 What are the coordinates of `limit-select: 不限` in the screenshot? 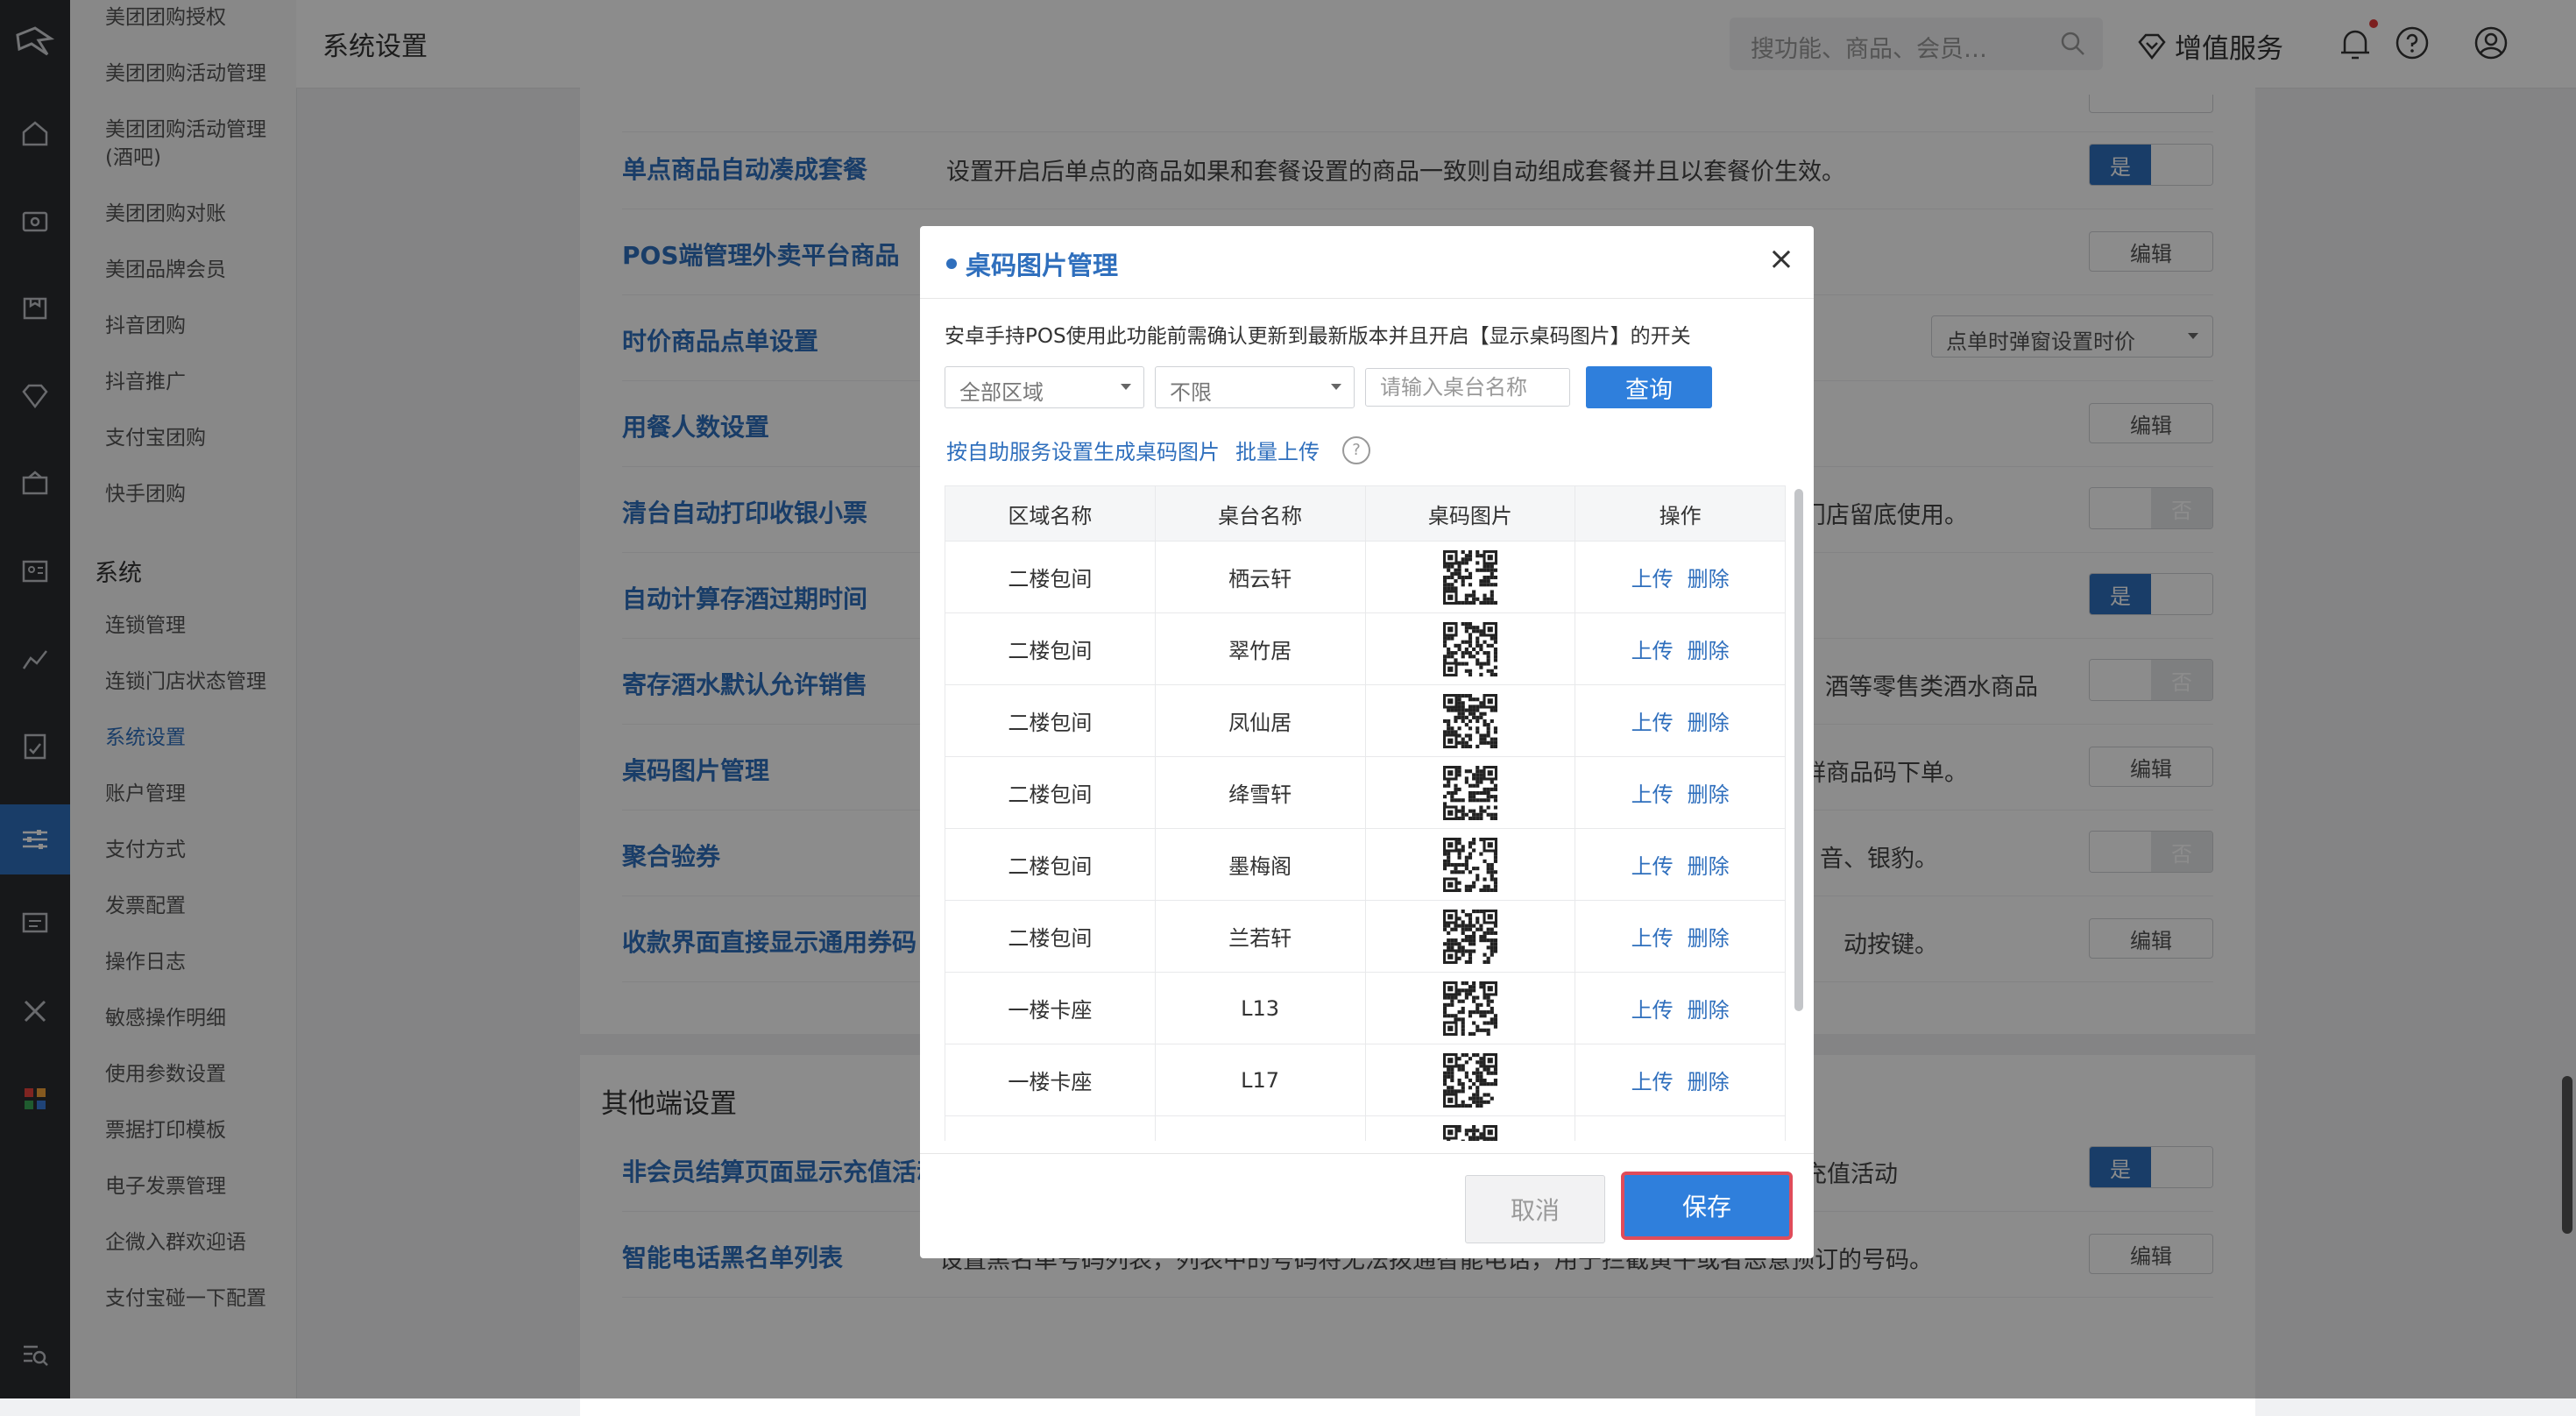 It's located at (1255, 387).